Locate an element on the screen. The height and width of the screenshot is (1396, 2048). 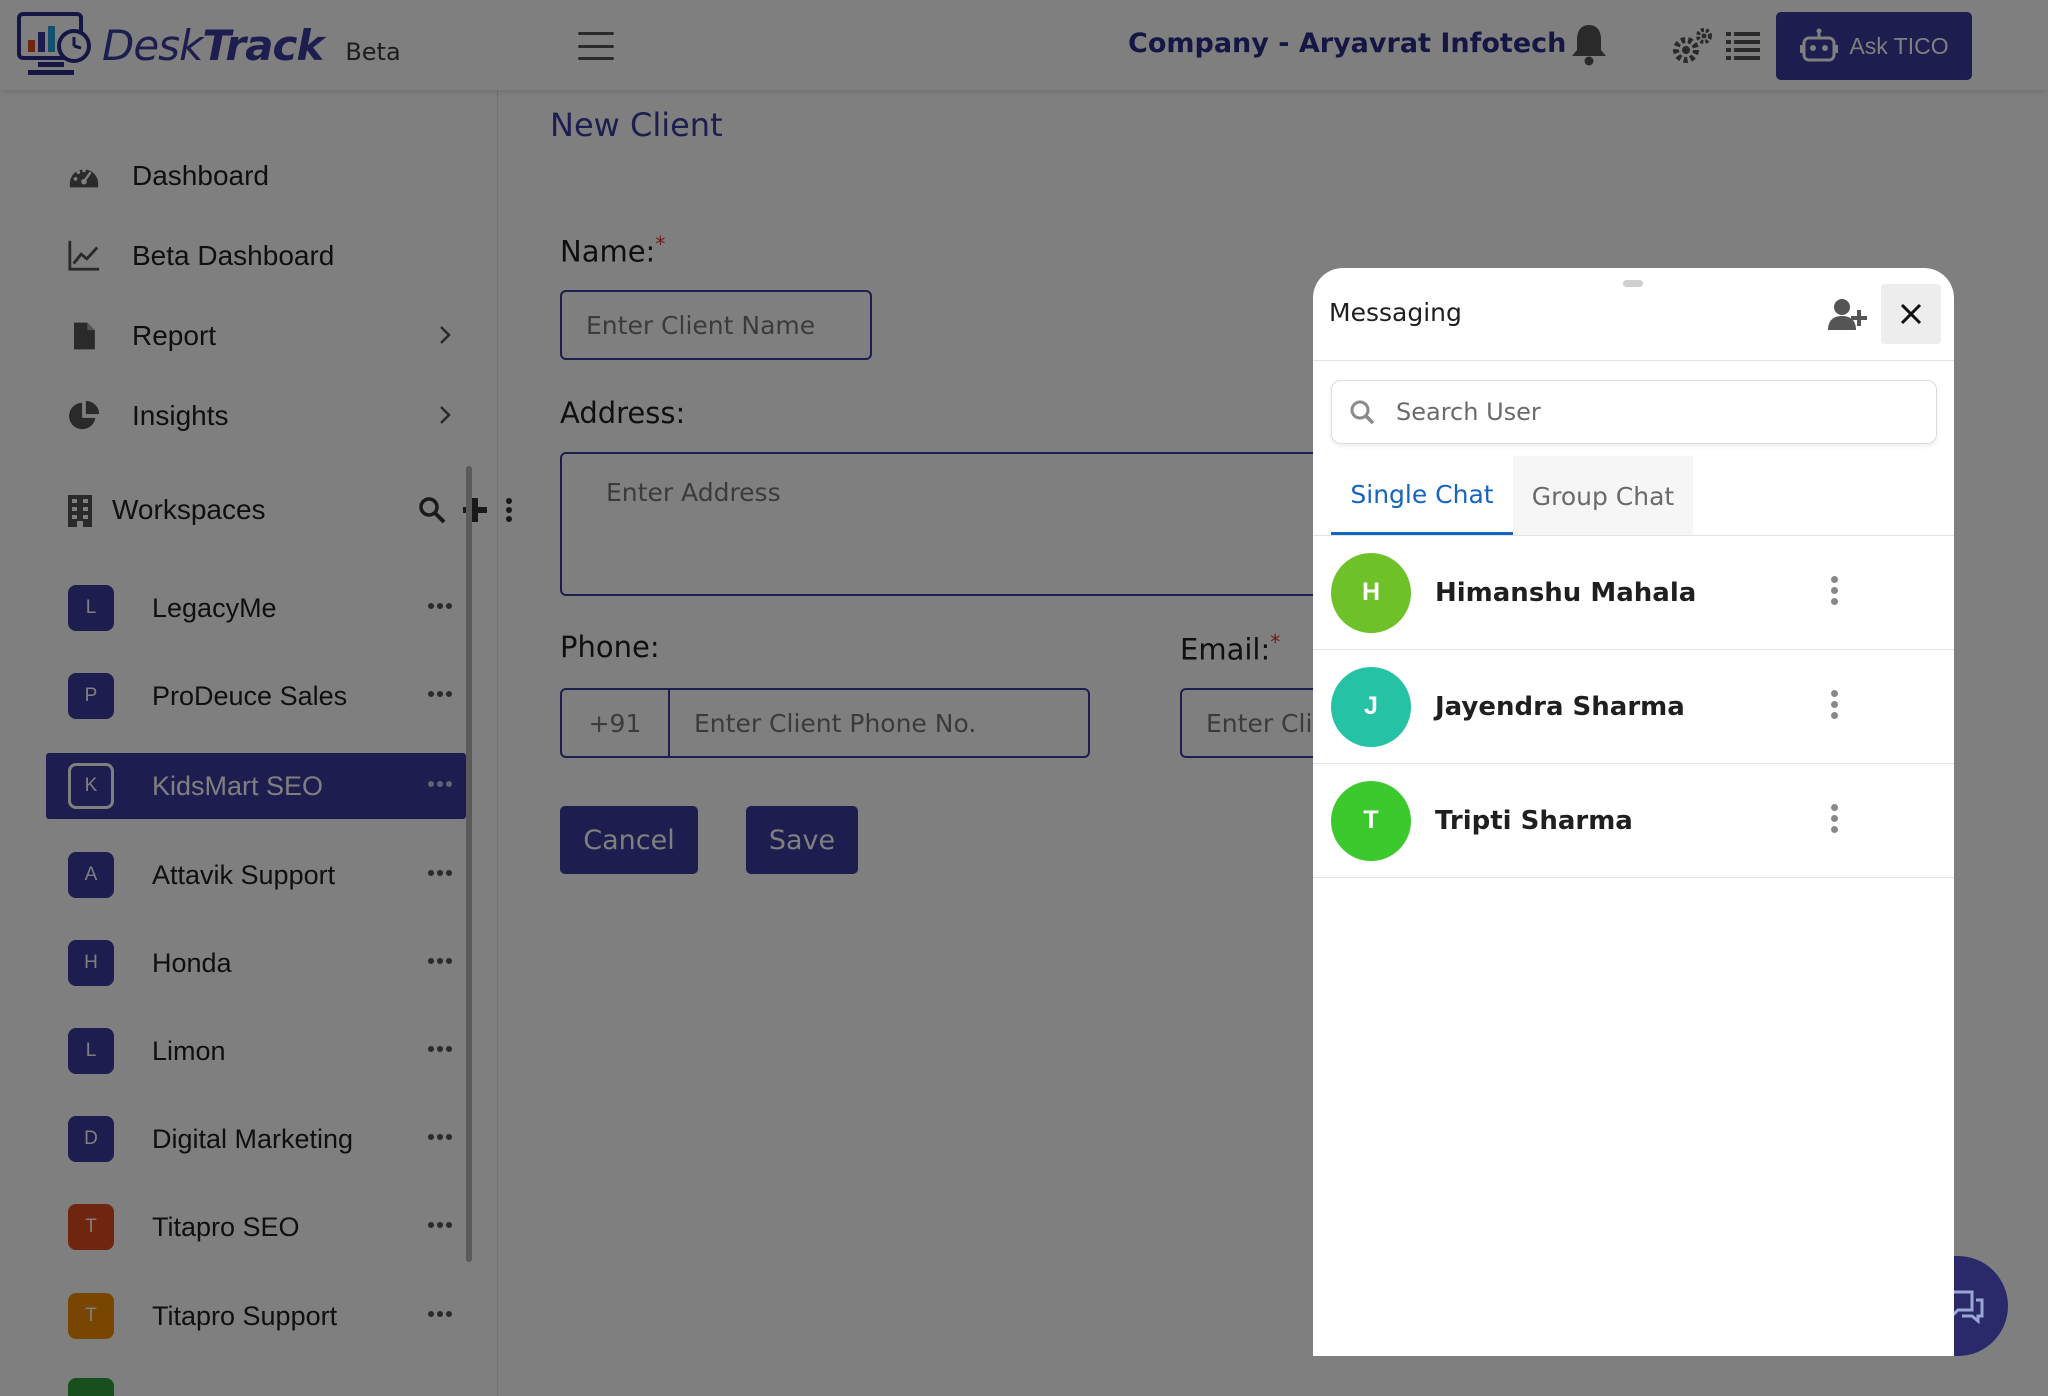
close-icon is located at coordinates (1911, 314).